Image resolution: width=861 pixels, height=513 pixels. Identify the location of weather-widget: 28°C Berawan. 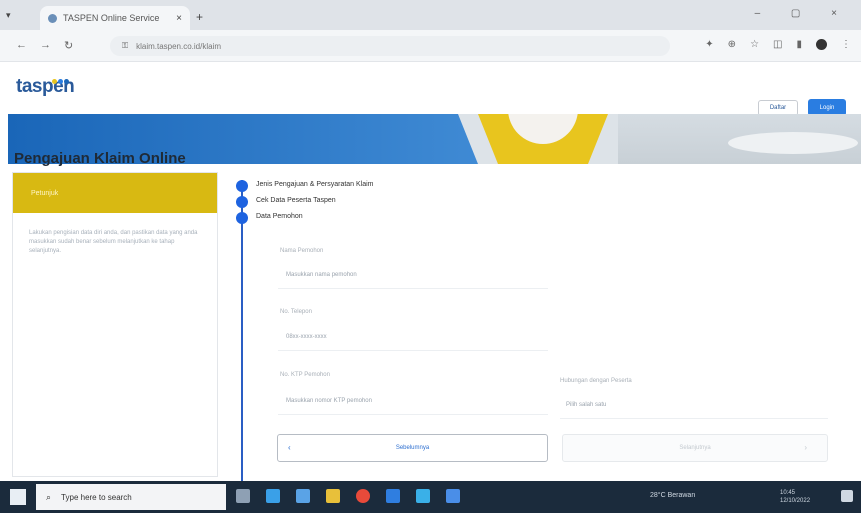
(672, 495).